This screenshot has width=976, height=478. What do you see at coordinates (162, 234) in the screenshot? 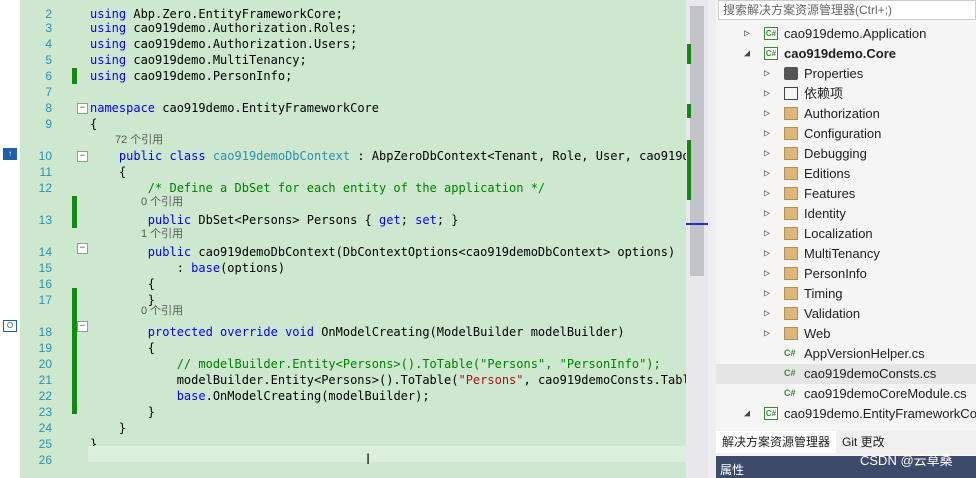
I see `codelens-references: 1 个引用` at bounding box center [162, 234].